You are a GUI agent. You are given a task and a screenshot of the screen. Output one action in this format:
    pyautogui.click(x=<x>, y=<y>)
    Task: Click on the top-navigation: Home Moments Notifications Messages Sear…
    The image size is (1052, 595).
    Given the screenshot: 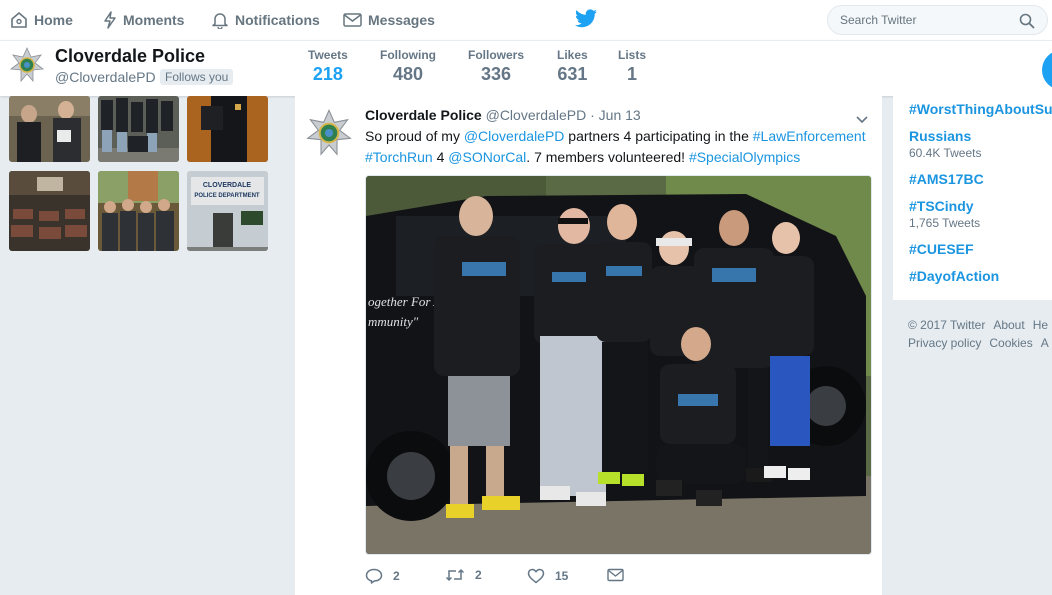 What is the action you would take?
    pyautogui.click(x=526, y=20)
    